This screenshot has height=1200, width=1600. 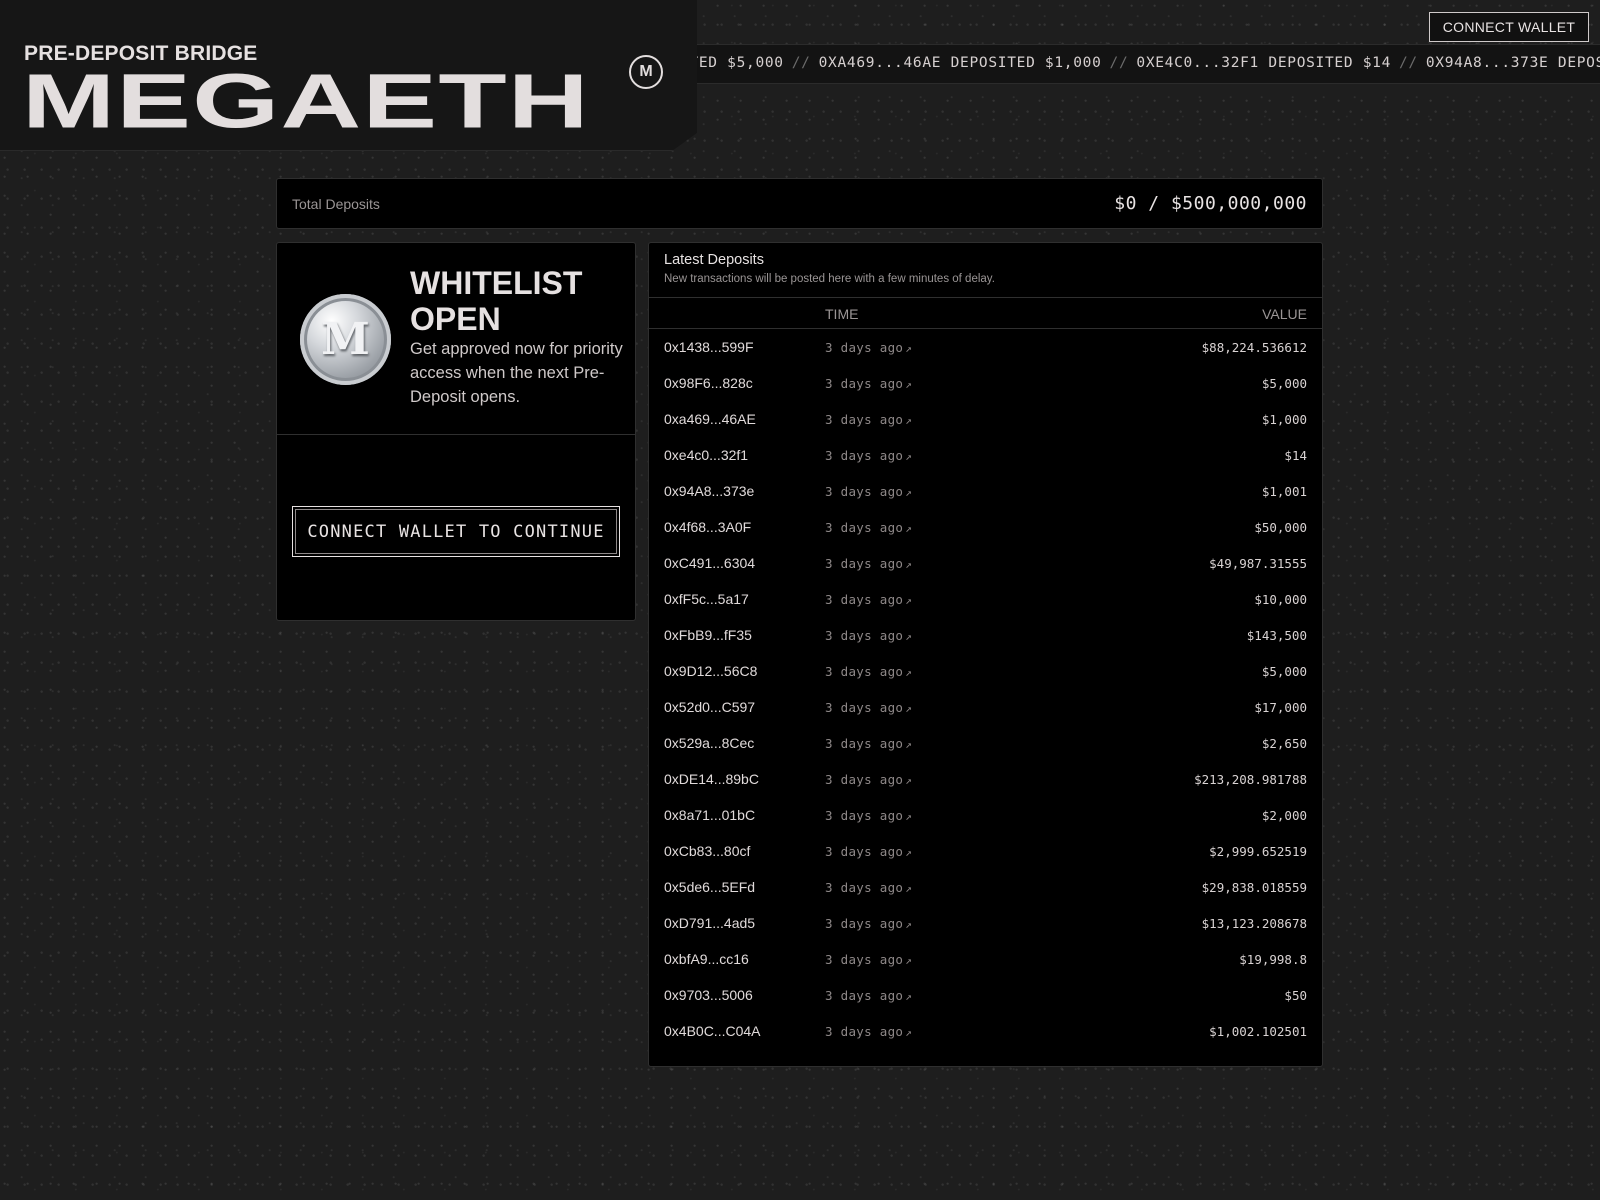 What do you see at coordinates (985, 501) in the screenshot?
I see `table-row: 0x94A8...373e 3 days ago ↗ $1,001` at bounding box center [985, 501].